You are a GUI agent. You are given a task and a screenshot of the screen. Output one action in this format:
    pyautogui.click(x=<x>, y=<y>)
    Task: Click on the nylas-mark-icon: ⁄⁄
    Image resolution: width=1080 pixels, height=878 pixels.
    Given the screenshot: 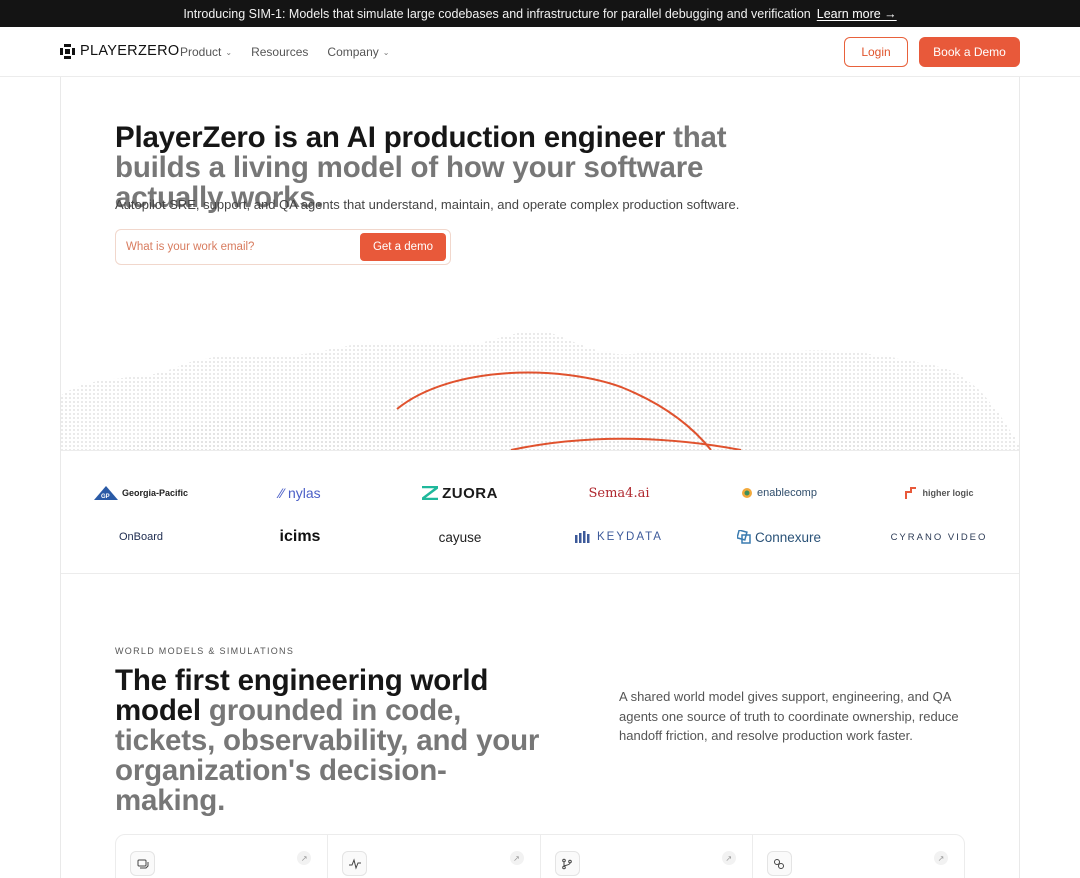 What is the action you would take?
    pyautogui.click(x=281, y=493)
    